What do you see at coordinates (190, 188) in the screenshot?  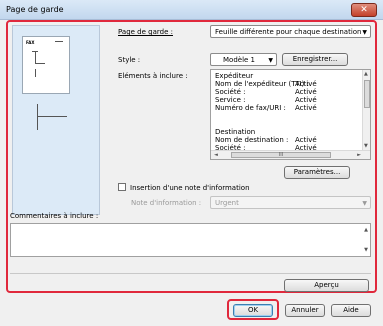 I see `info-note-checkbox-label: Insertion d'une note d'information` at bounding box center [190, 188].